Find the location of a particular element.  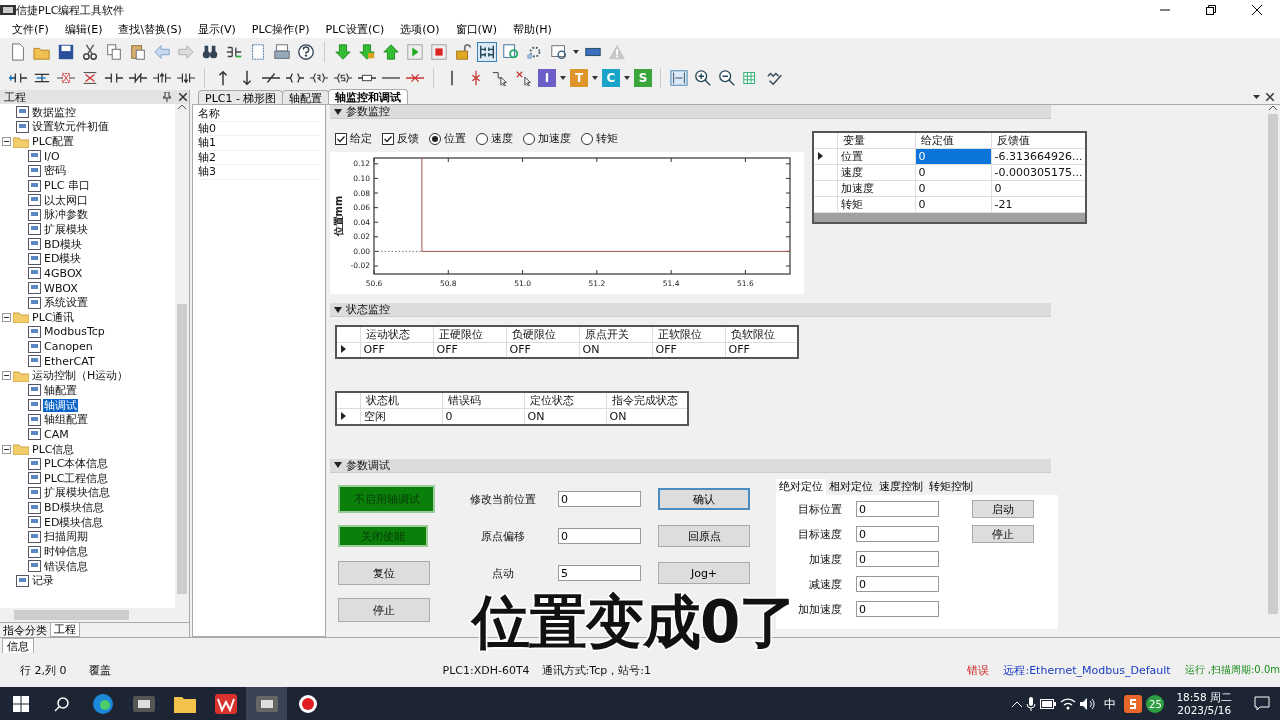

tree-item: PLC信息 is located at coordinates (53, 449).